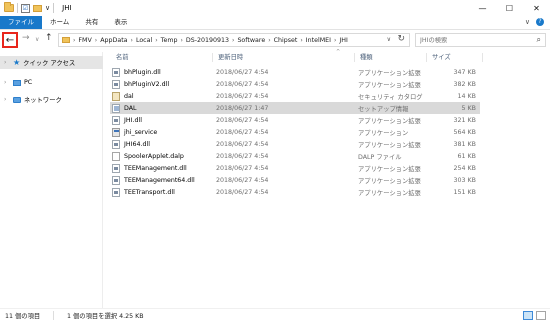  I want to click on application-file-icon, so click(116, 132).